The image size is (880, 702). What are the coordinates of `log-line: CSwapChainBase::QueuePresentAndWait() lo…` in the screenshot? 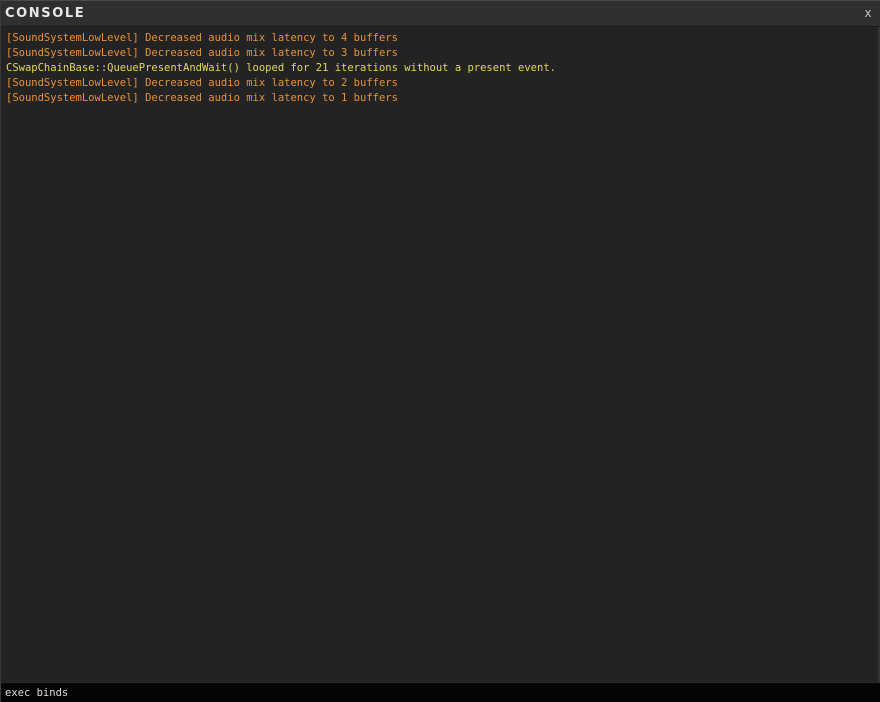 It's located at (281, 68).